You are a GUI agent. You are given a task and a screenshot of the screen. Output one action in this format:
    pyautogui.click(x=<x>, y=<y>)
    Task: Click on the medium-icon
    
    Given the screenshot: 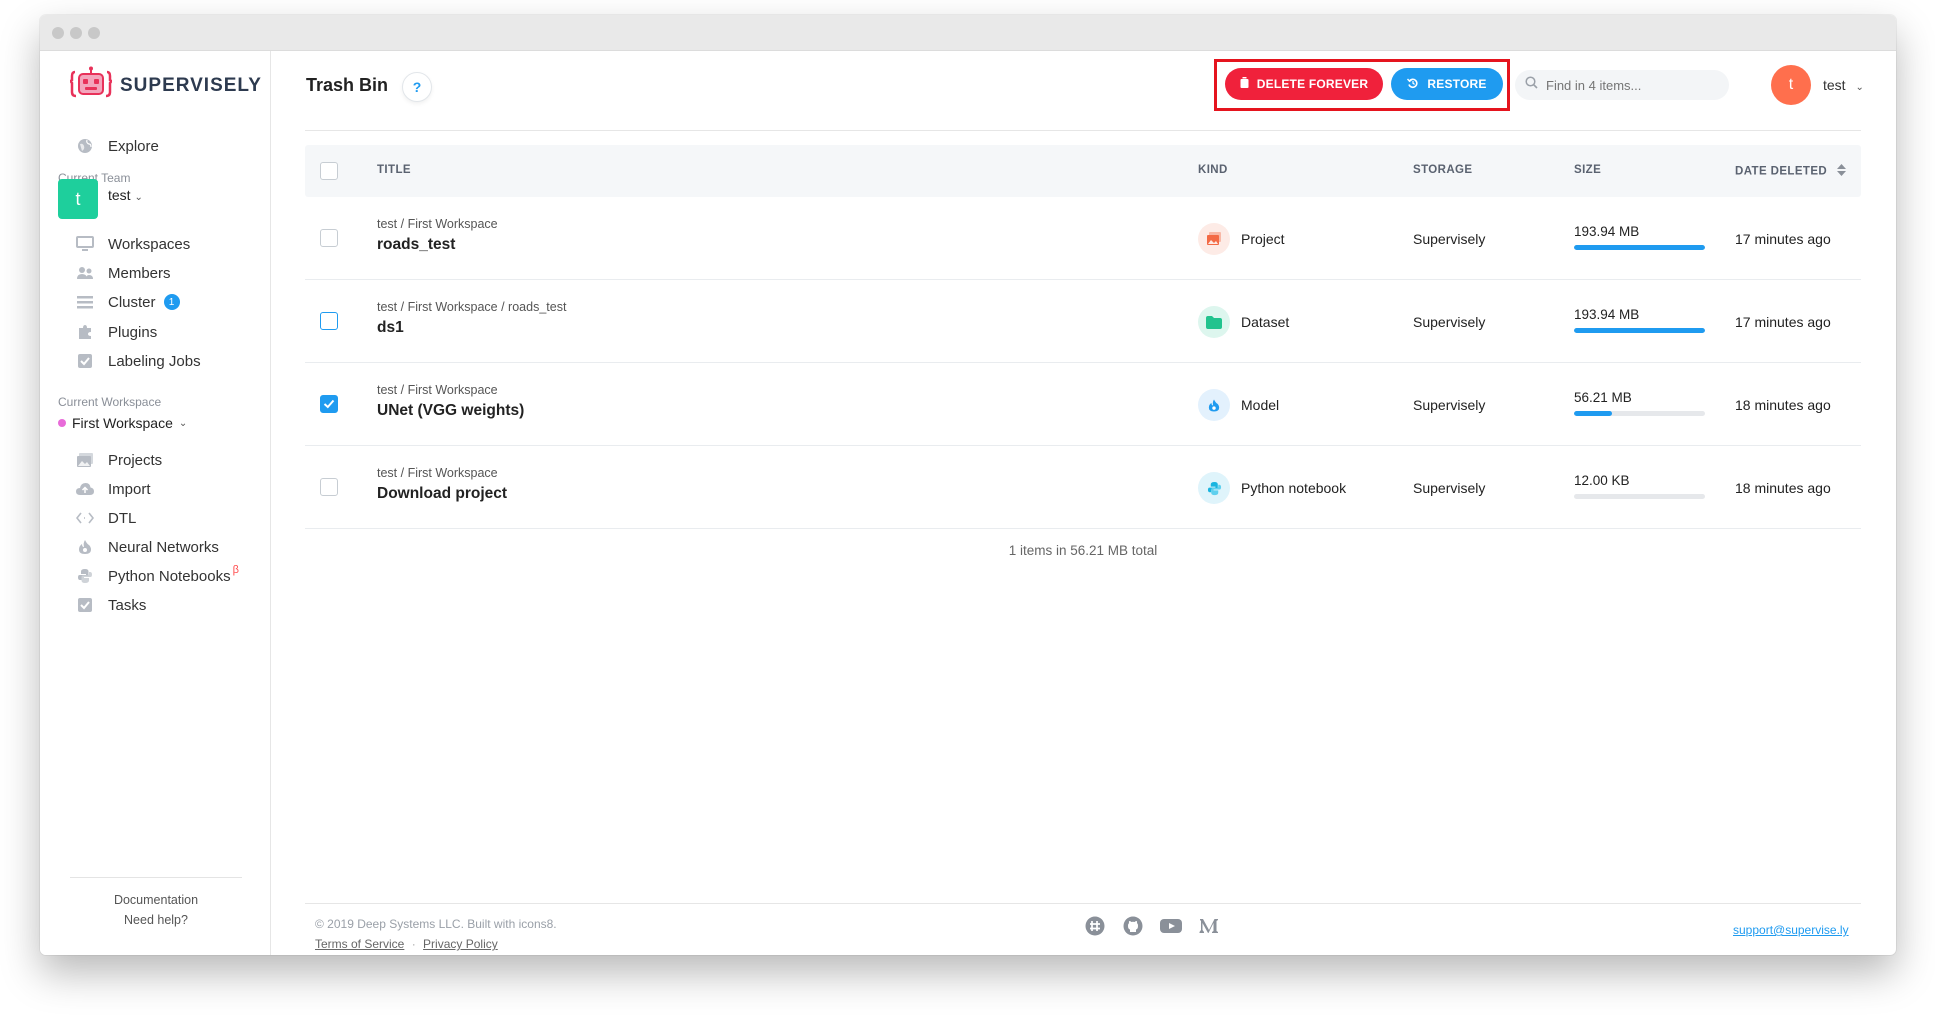 What is the action you would take?
    pyautogui.click(x=1209, y=926)
    